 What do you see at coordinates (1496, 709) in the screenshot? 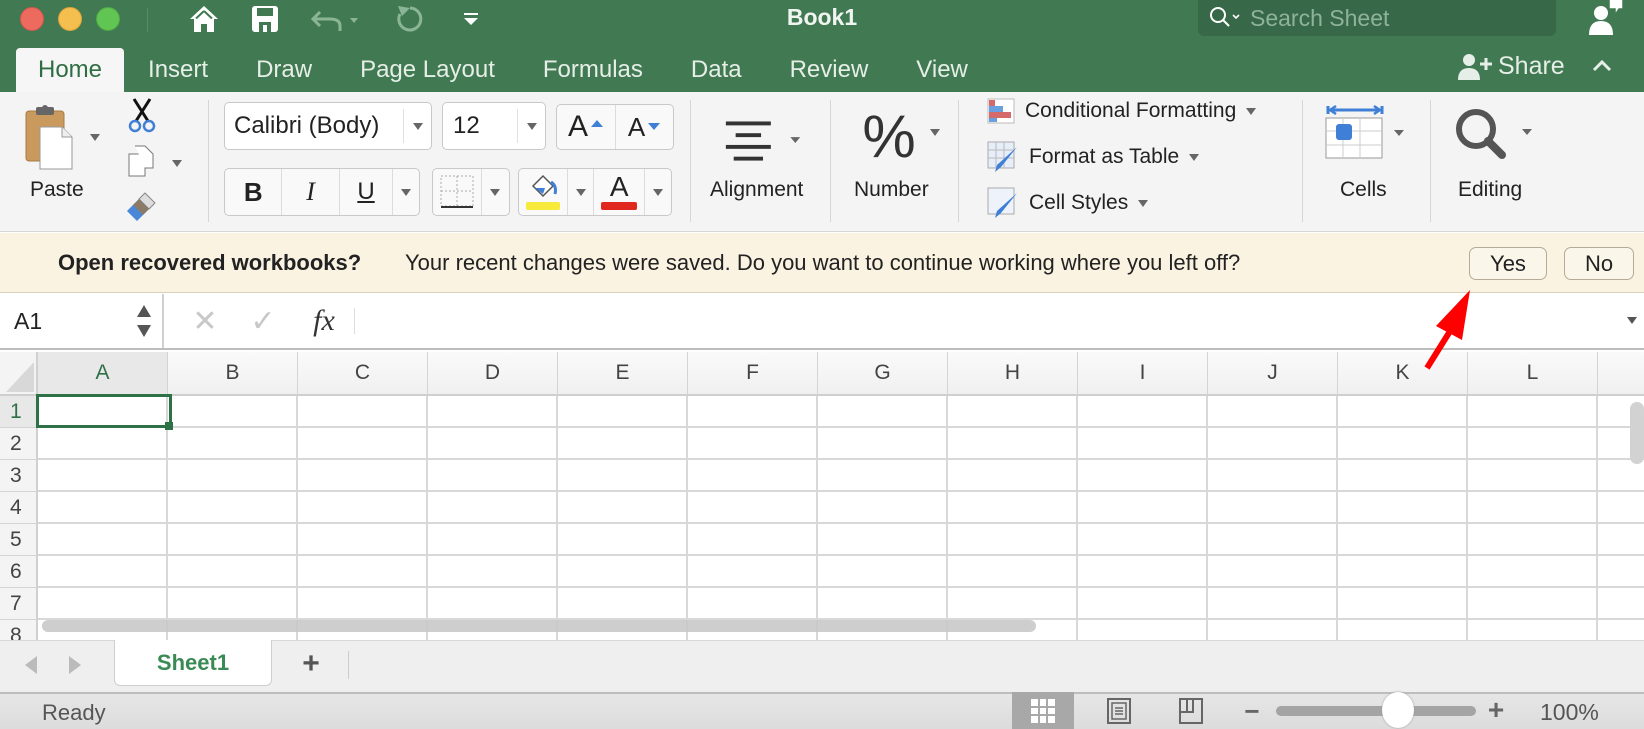
I see `zoom-in-button: +` at bounding box center [1496, 709].